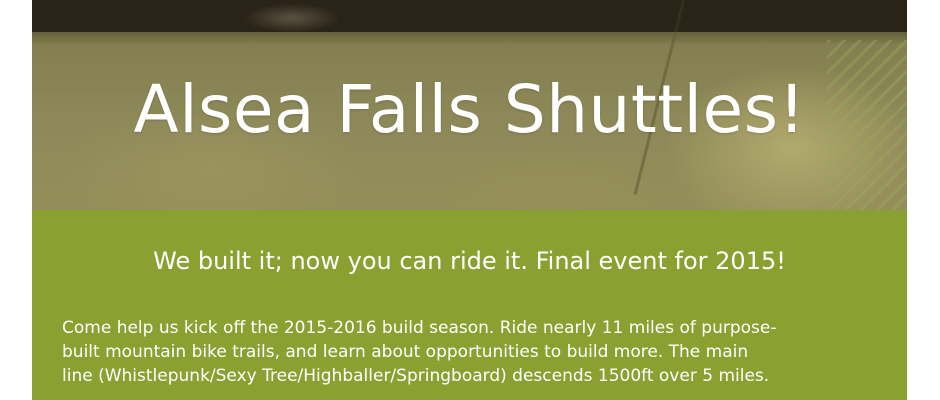  I want to click on hero-photo-forest-strip, so click(469, 16).